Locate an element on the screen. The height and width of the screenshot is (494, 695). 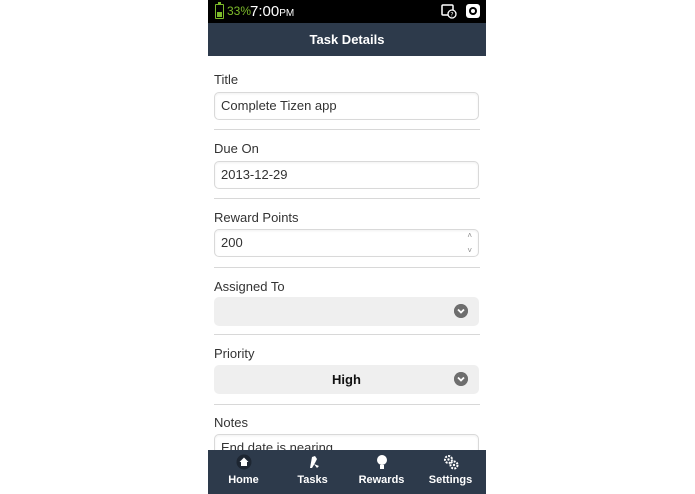
camera-icon is located at coordinates (473, 11).